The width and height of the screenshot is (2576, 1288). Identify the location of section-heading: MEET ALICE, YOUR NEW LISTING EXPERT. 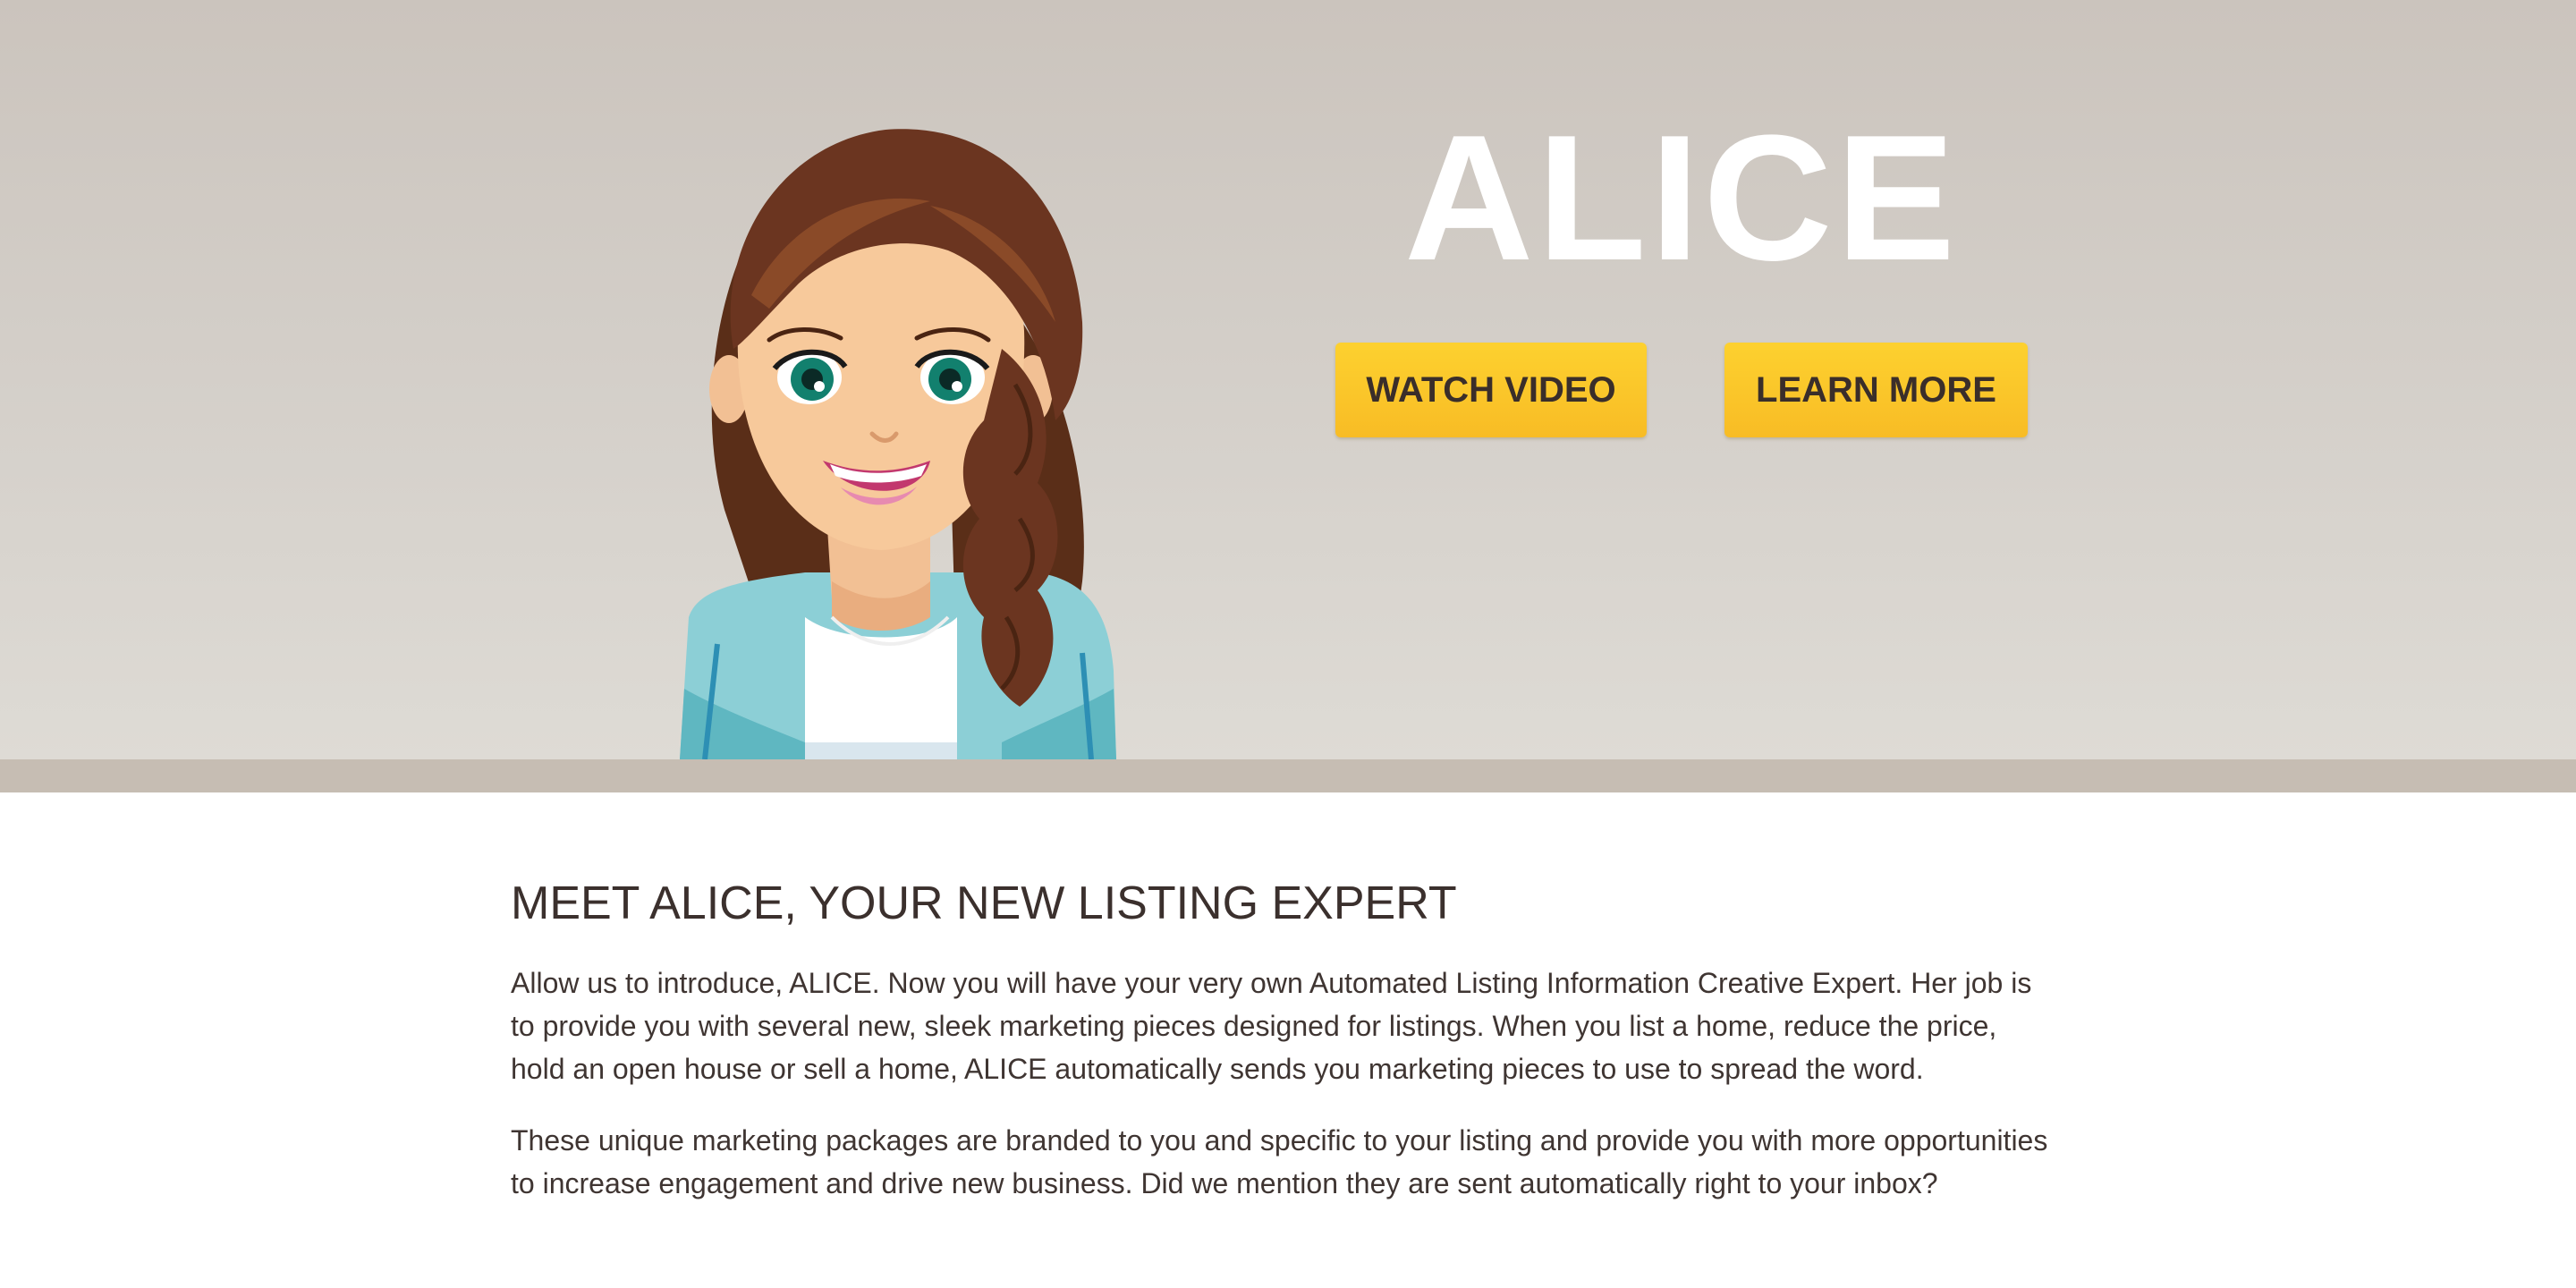
(984, 903).